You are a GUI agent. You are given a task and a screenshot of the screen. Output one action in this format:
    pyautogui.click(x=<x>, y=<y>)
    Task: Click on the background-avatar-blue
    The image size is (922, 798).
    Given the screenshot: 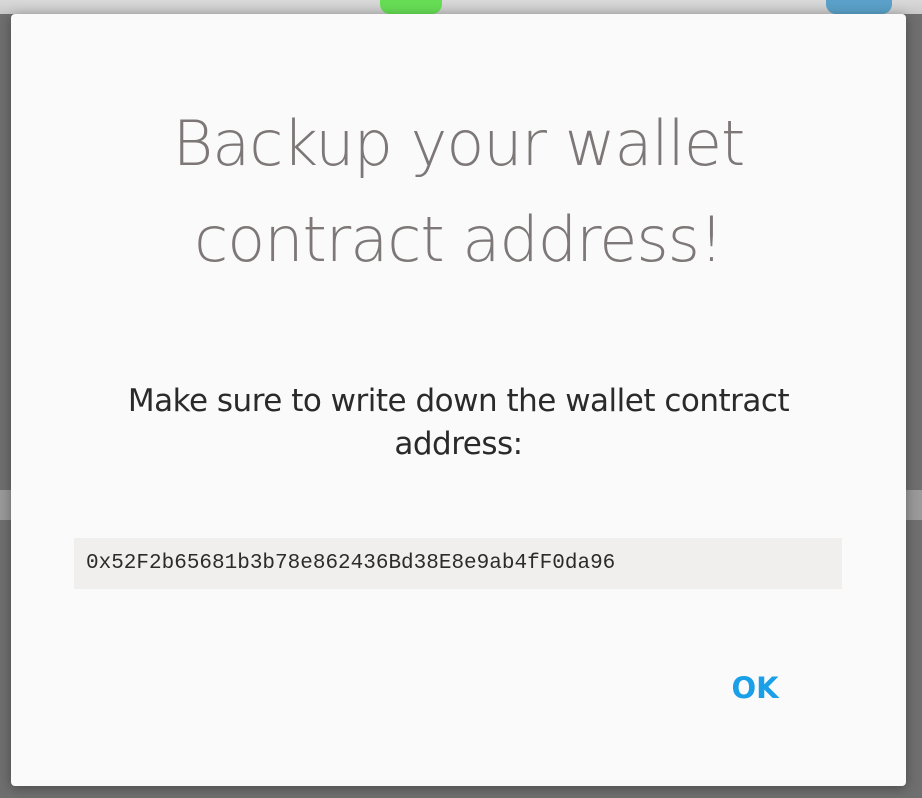 What is the action you would take?
    pyautogui.click(x=859, y=7)
    